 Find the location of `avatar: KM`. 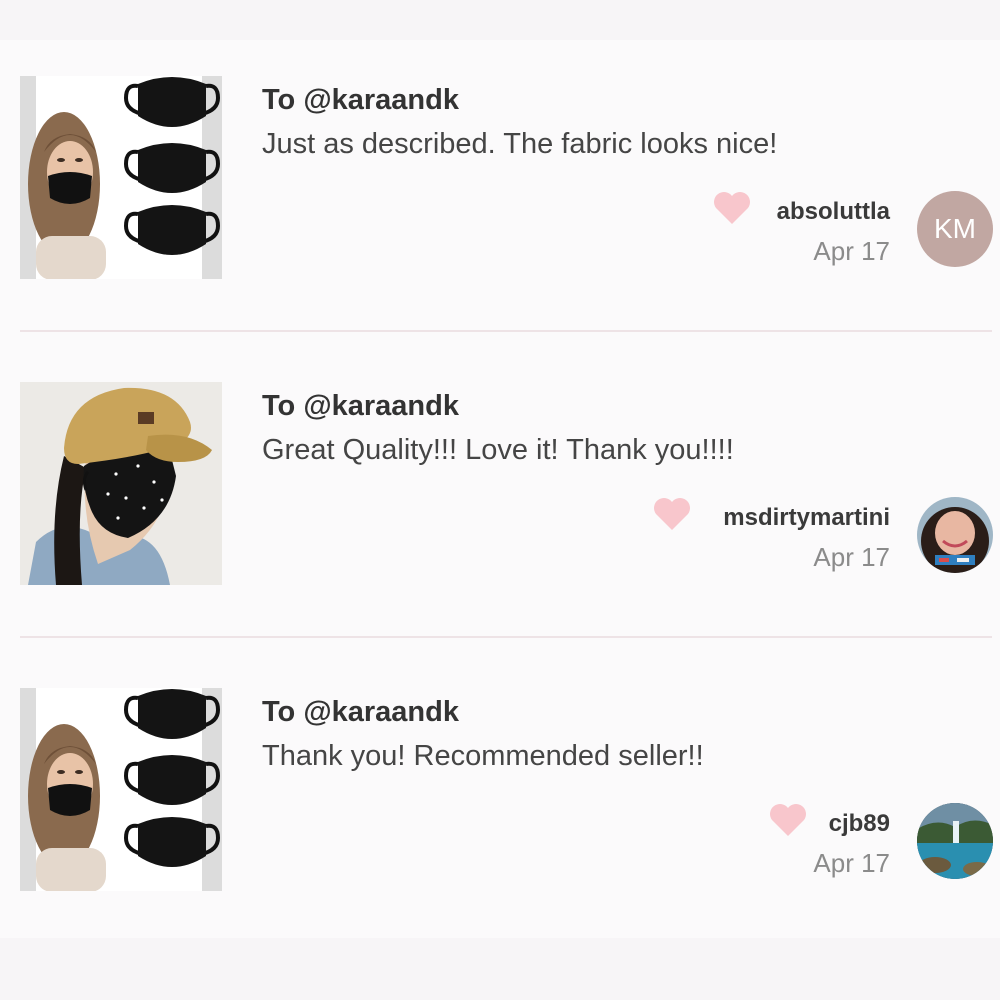

avatar: KM is located at coordinates (955, 229).